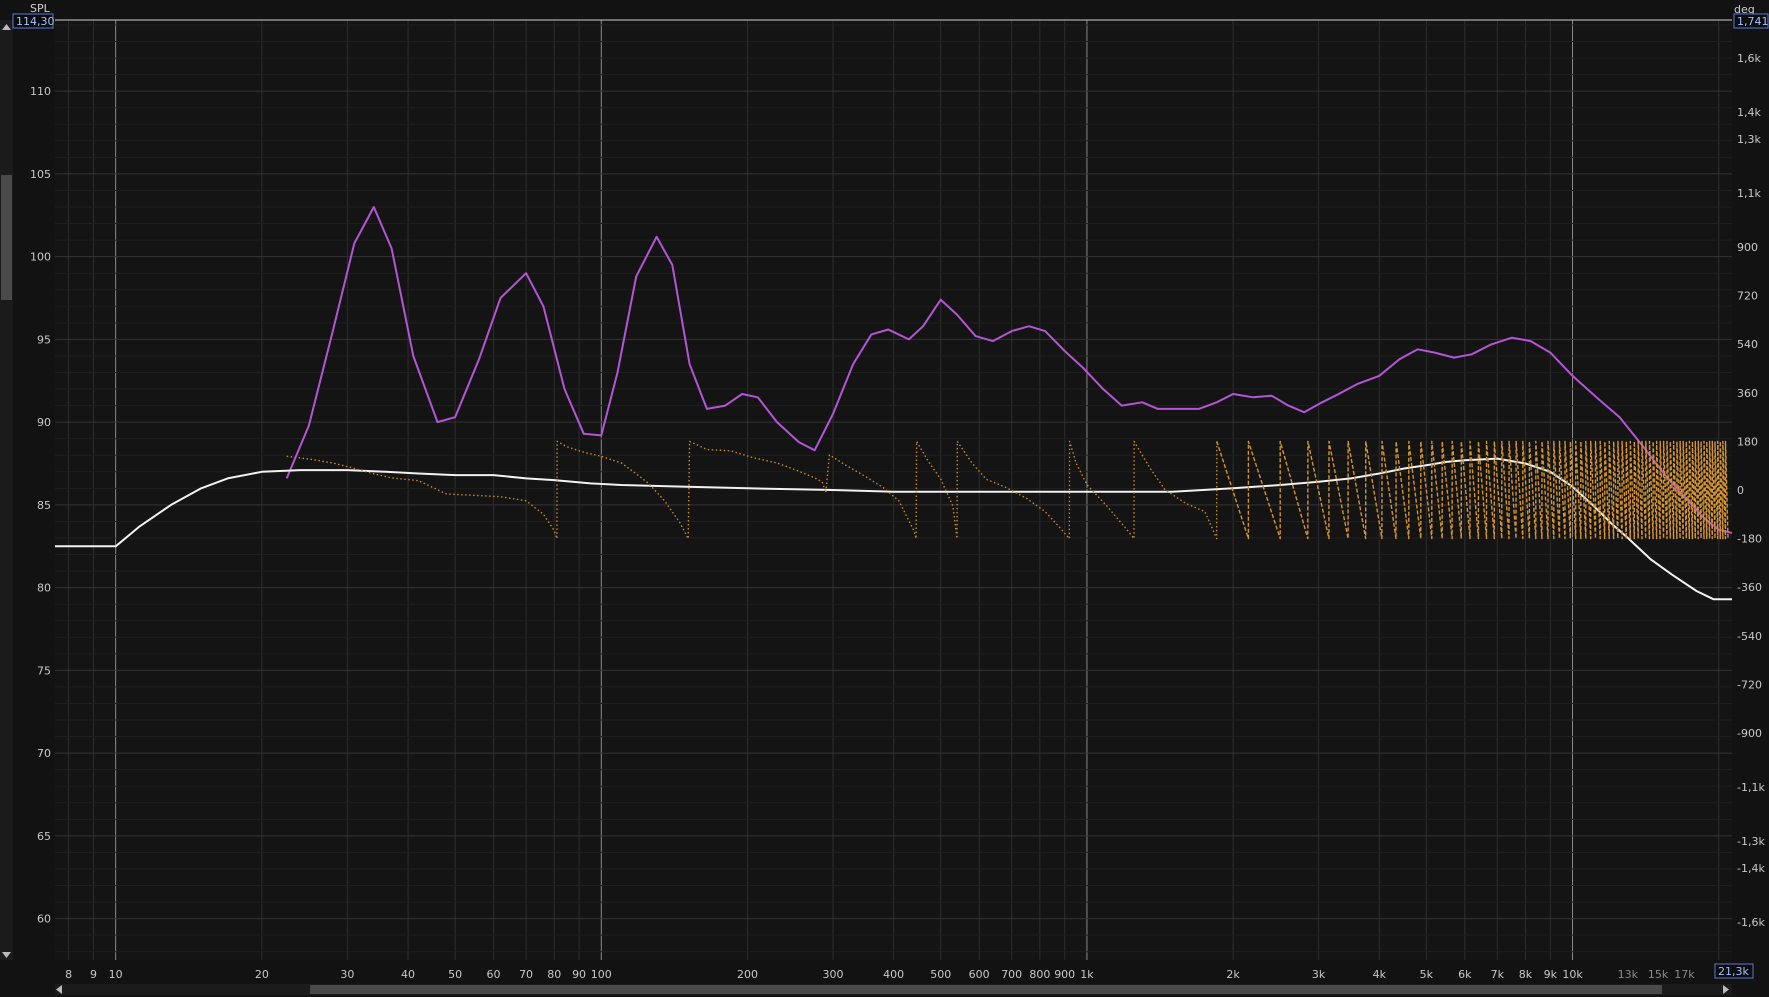 Image resolution: width=1769 pixels, height=997 pixels. Describe the element at coordinates (44, 505) in the screenshot. I see `y-tick-label: 85` at that location.